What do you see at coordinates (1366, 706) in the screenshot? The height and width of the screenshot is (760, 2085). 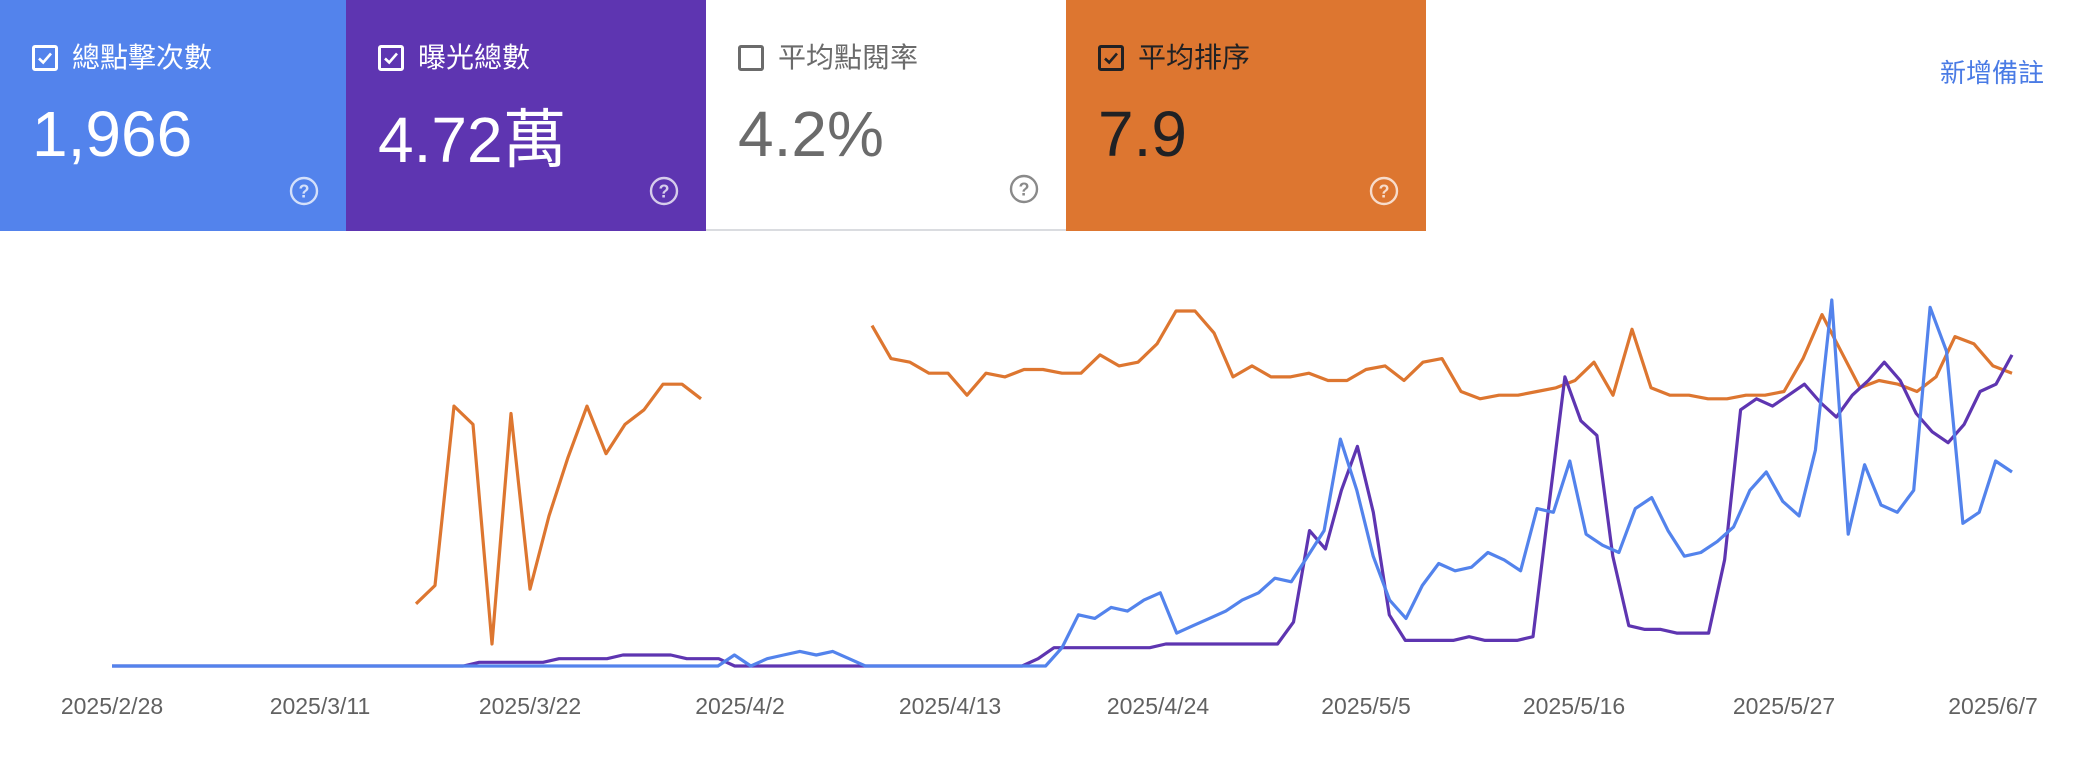 I see `x-tick-label: 2025/5/5` at bounding box center [1366, 706].